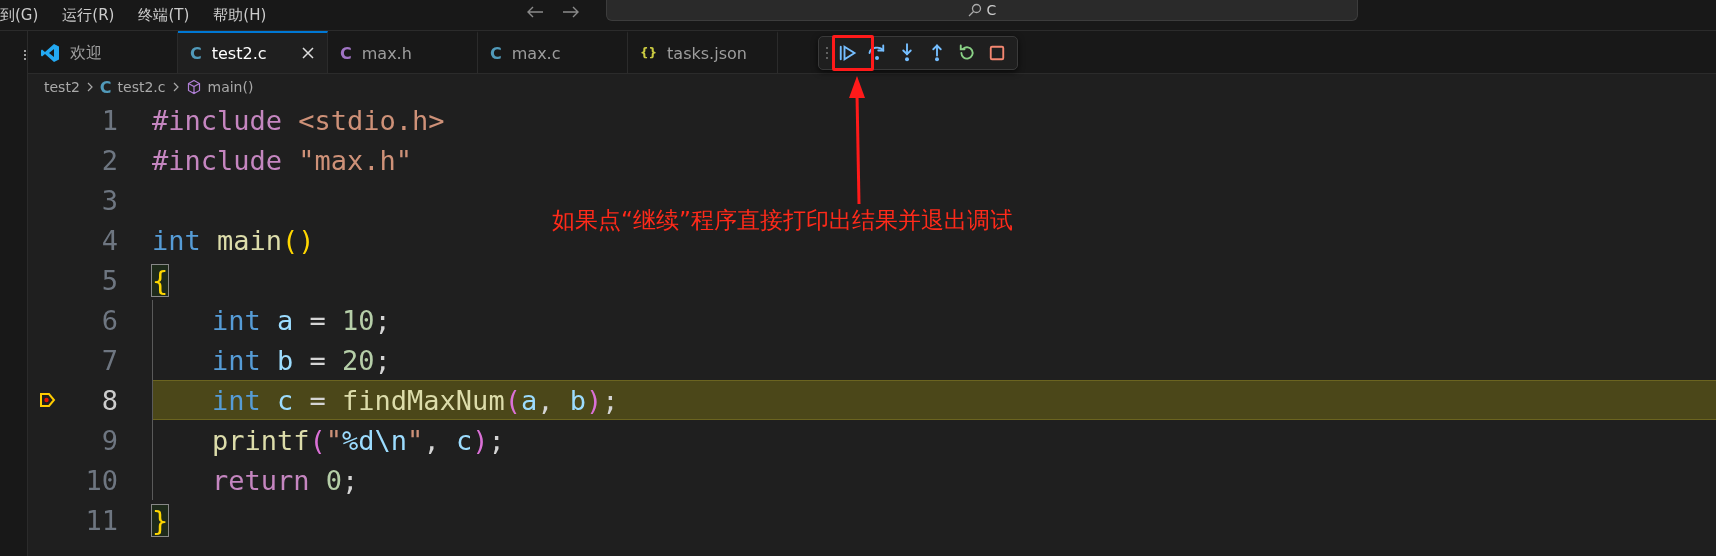 Image resolution: width=1716 pixels, height=556 pixels. Describe the element at coordinates (109, 200) in the screenshot. I see `line-number: 3` at that location.